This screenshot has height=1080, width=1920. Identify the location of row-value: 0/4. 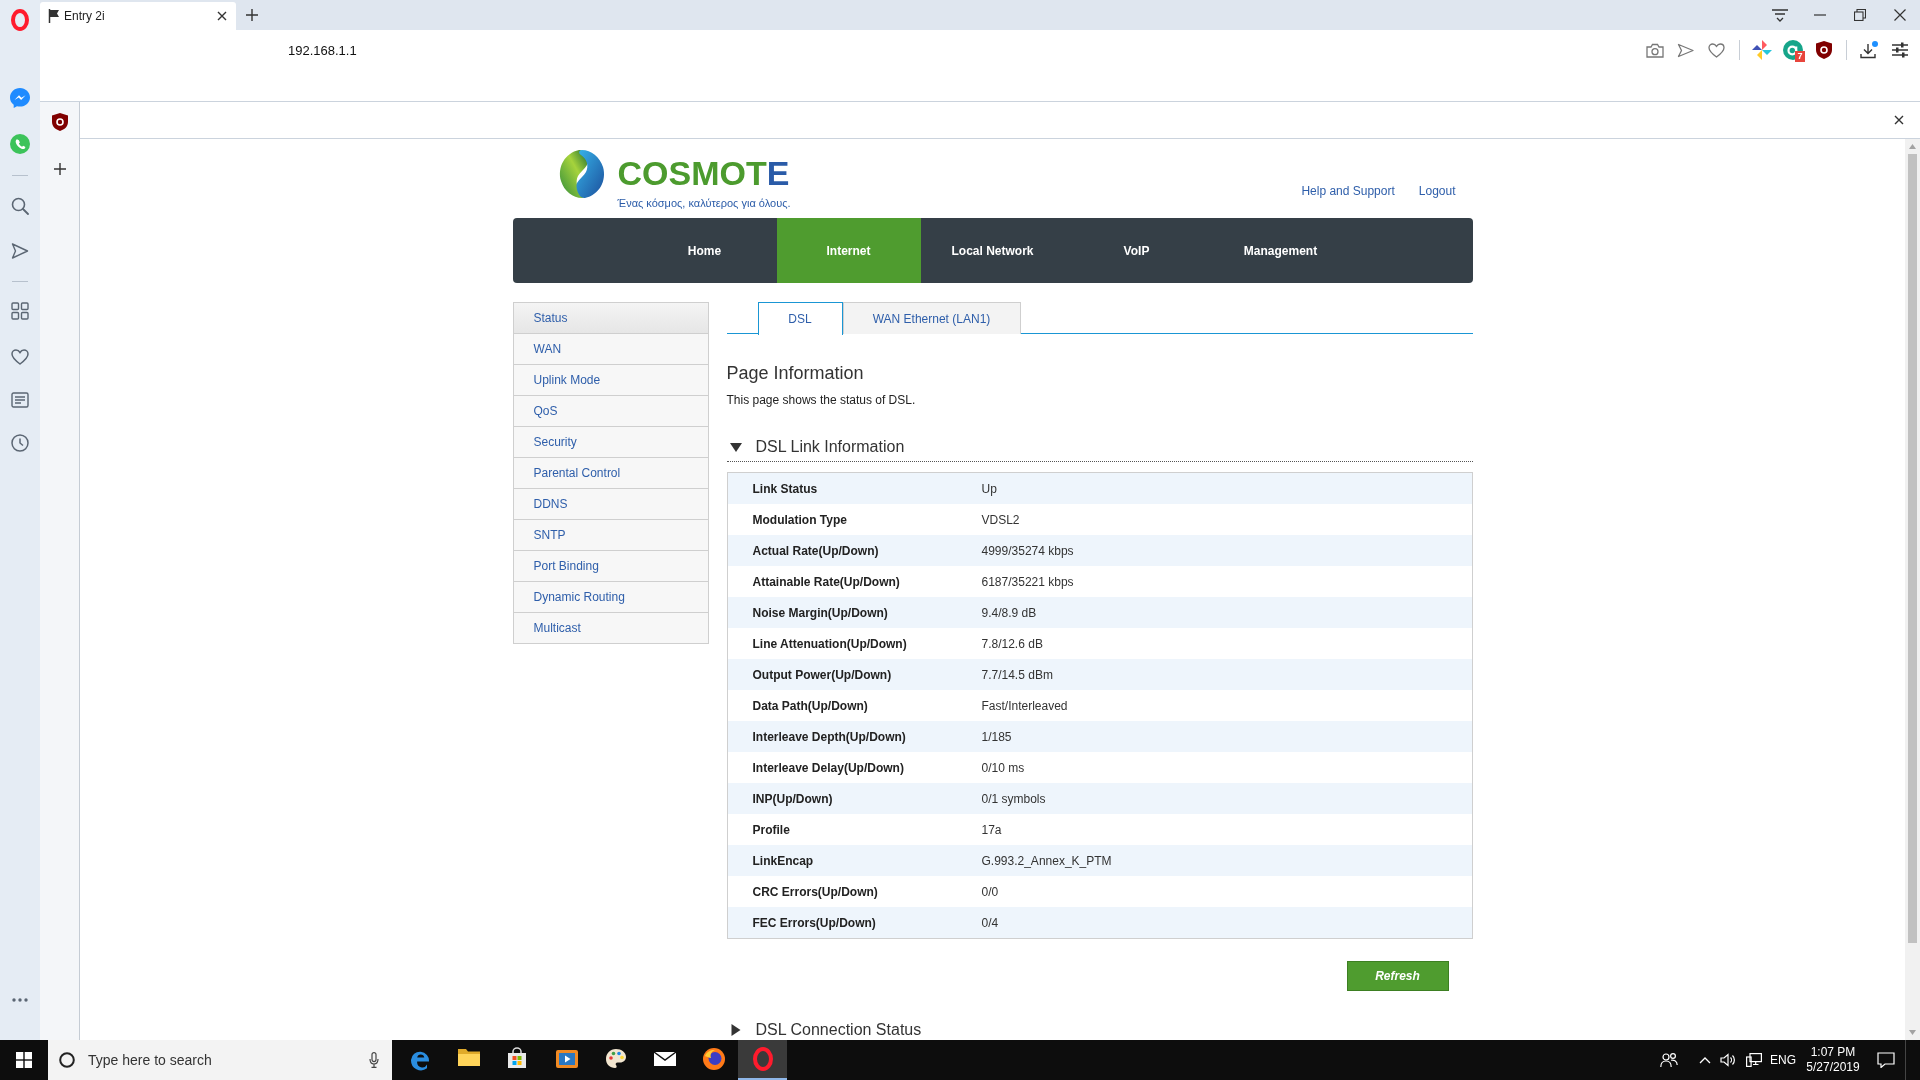
(990, 922).